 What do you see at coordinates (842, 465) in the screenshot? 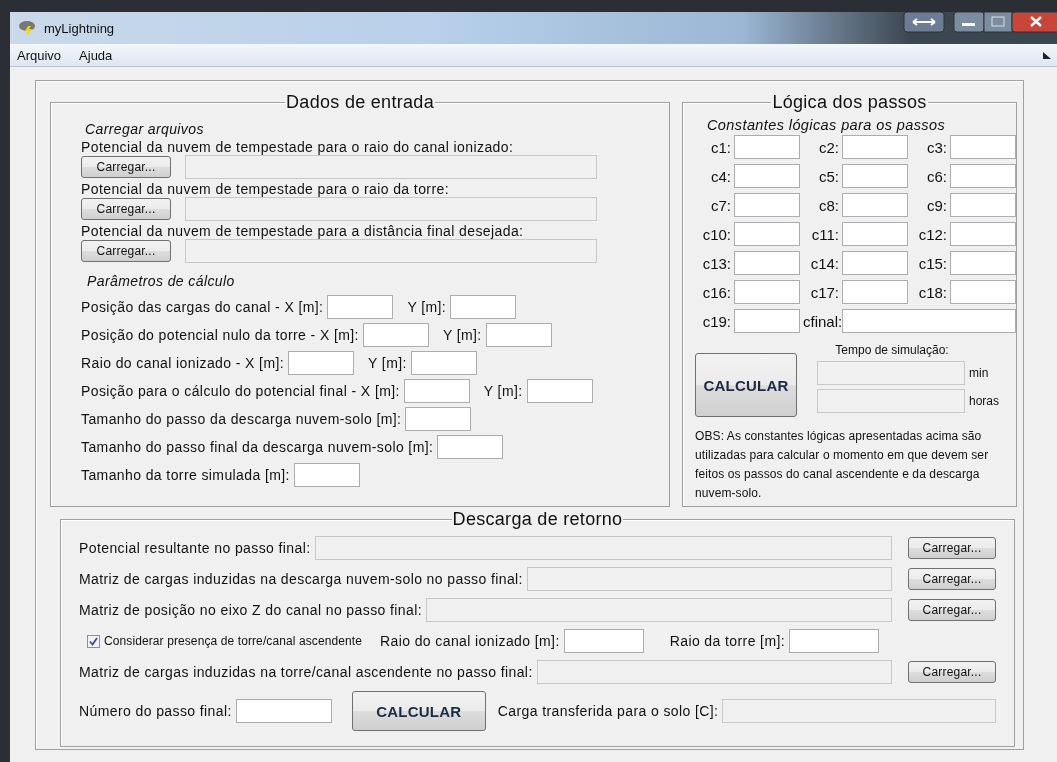
I see `note-text: OBS: As constantes lógicas apresentadas acima são utilizadas para calcular o momento em que devem ser feitos os passos do canal ascendente e da descarga nuvem-solo.` at bounding box center [842, 465].